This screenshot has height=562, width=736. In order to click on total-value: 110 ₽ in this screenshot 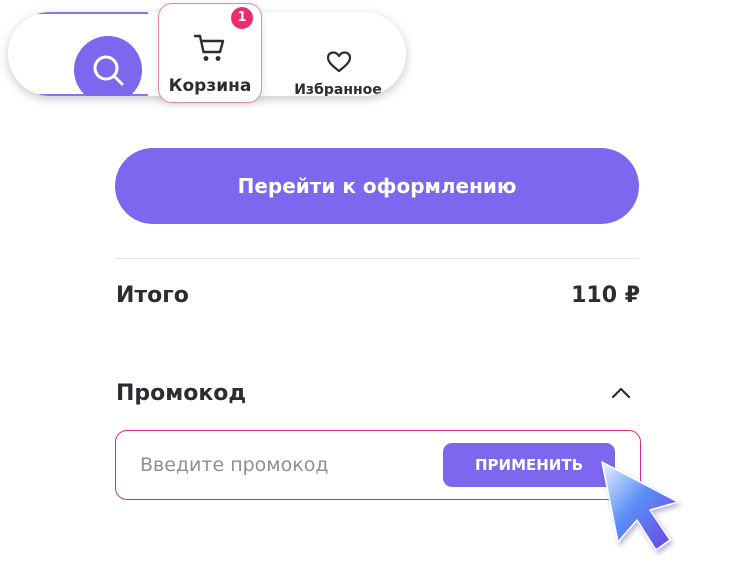, I will do `click(605, 295)`.